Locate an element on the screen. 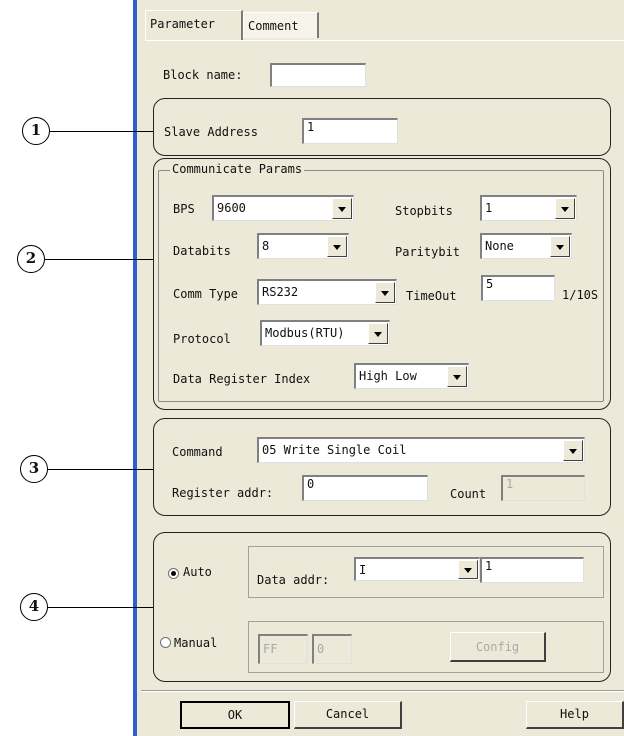 This screenshot has width=624, height=736. count-label: Count is located at coordinates (468, 494).